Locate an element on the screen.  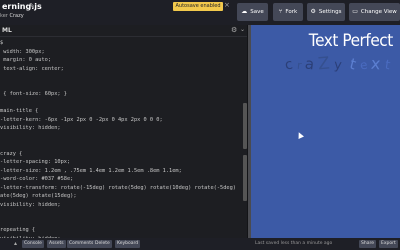
preview-main-title: Text Perfect is located at coordinates (350, 41).